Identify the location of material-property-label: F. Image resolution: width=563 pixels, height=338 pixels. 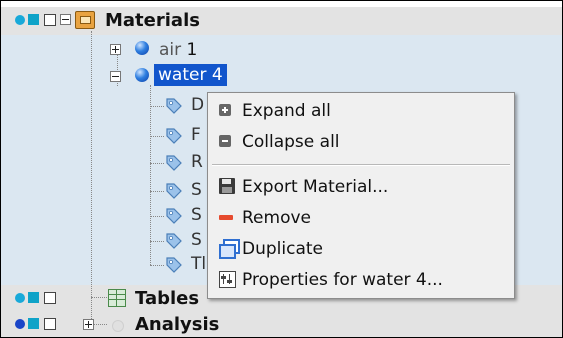
(196, 135).